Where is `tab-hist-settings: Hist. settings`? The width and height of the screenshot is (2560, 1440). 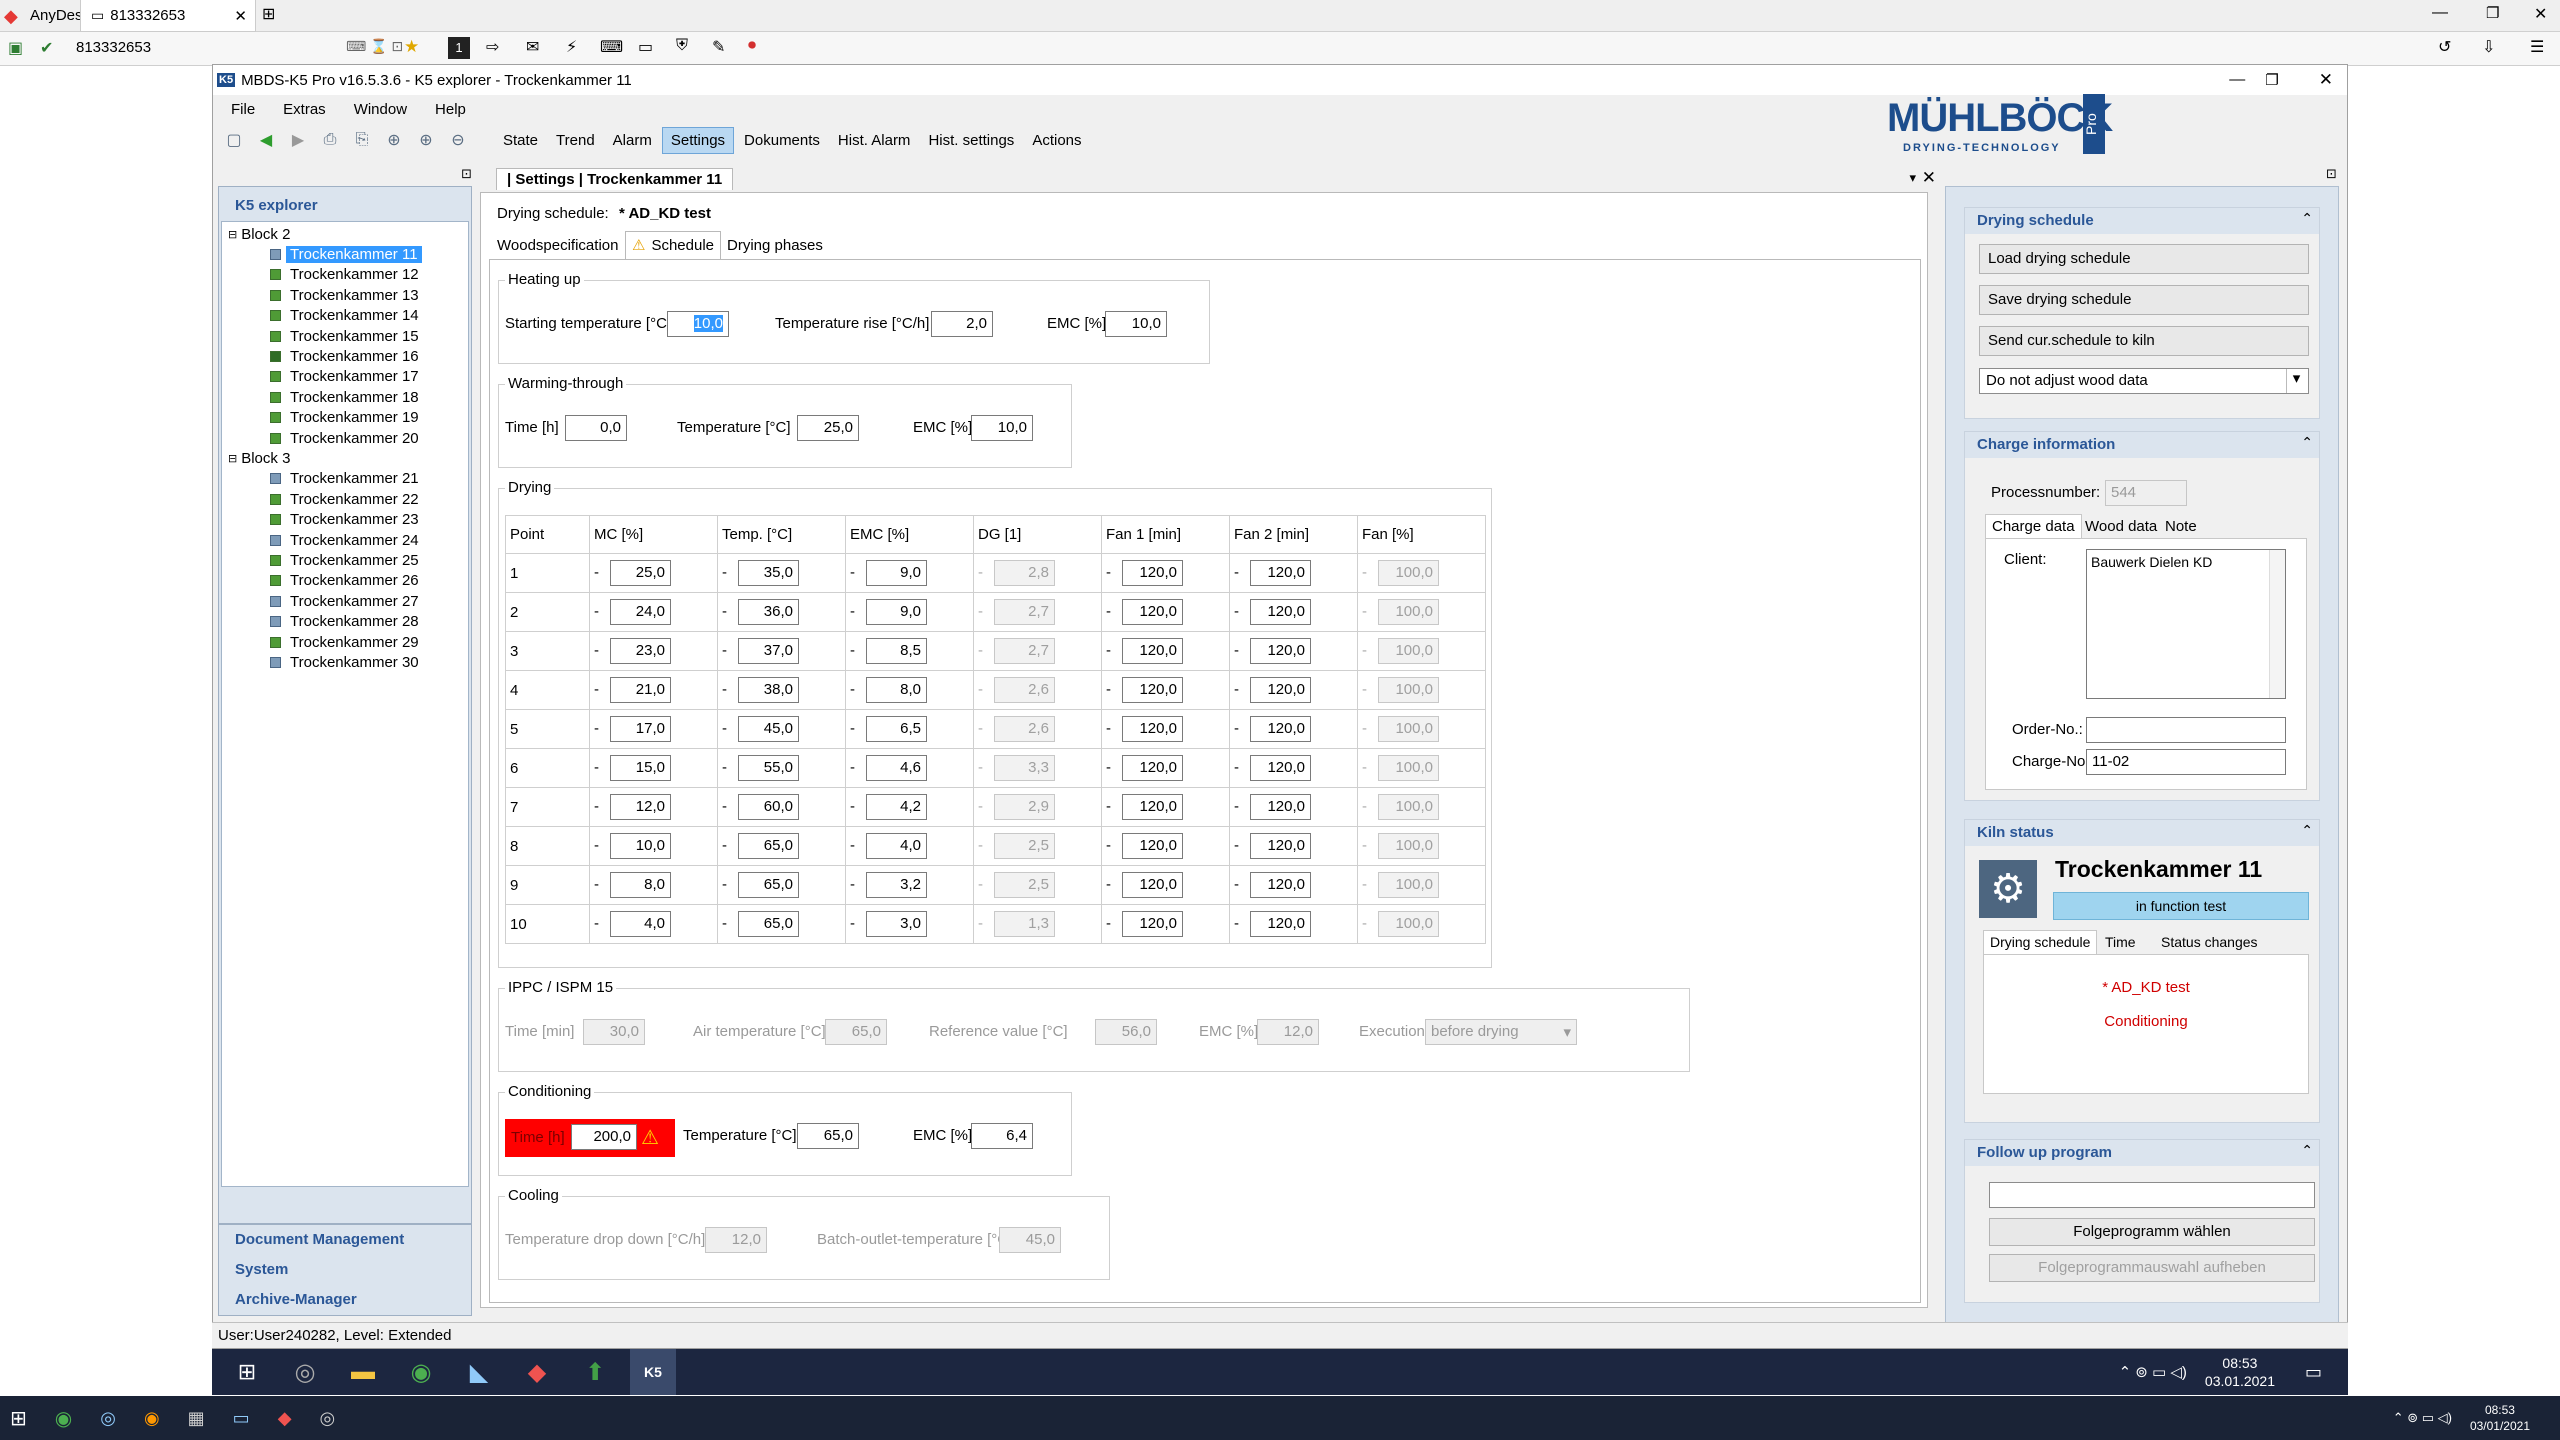 tab-hist-settings: Hist. settings is located at coordinates (971, 140).